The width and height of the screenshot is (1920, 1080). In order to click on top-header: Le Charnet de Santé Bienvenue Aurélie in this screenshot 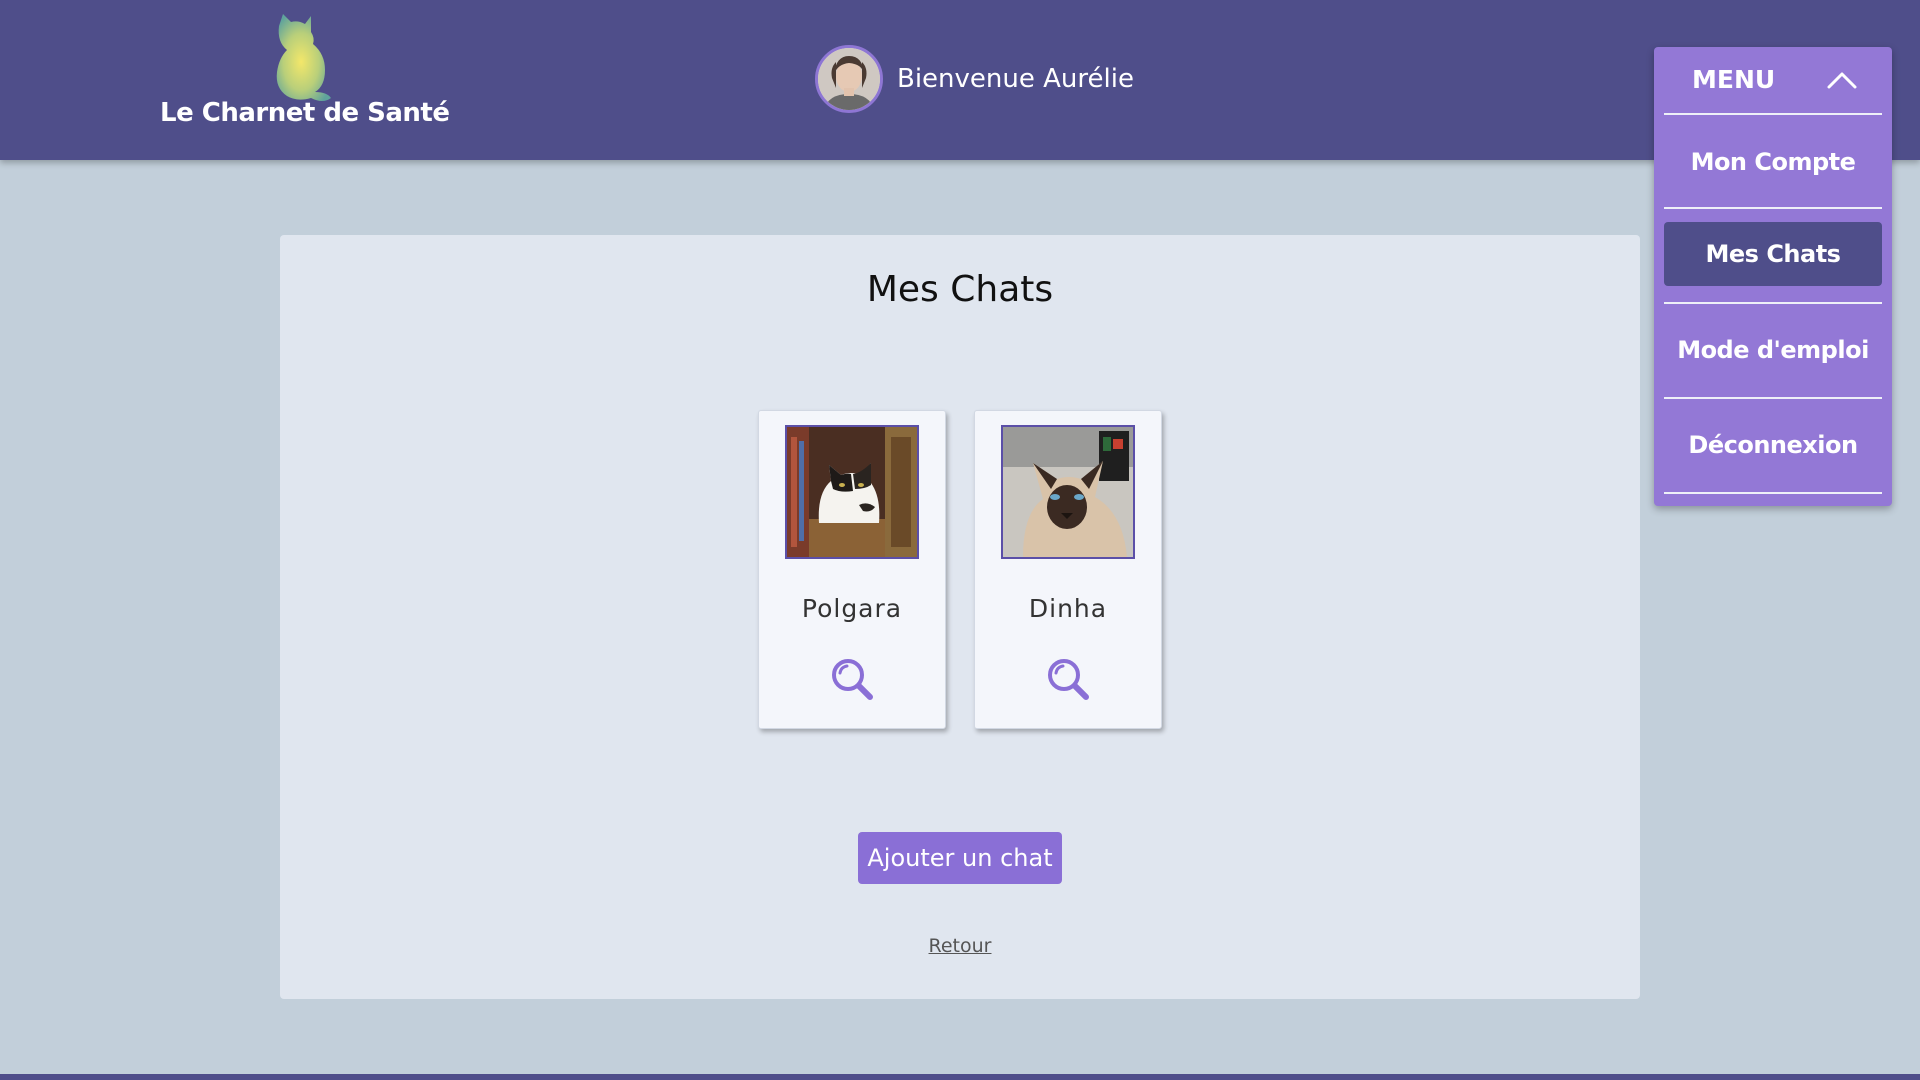, I will do `click(960, 80)`.